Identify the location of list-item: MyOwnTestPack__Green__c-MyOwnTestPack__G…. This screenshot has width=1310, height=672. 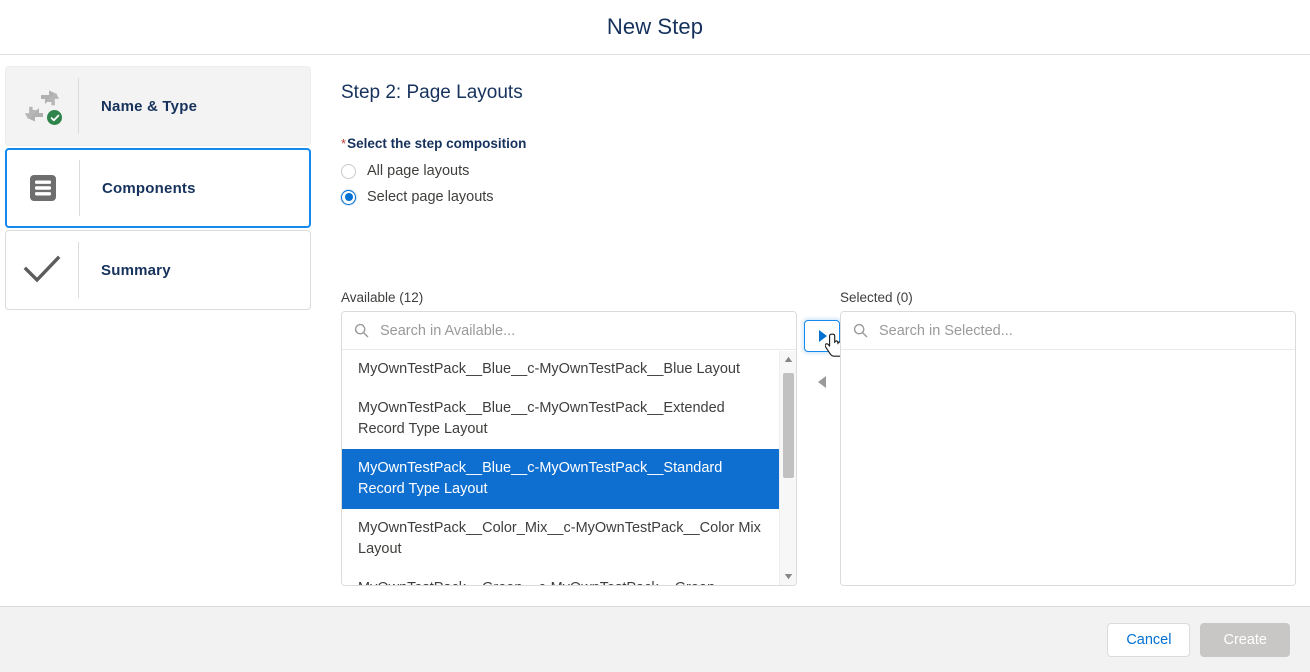
(560, 577).